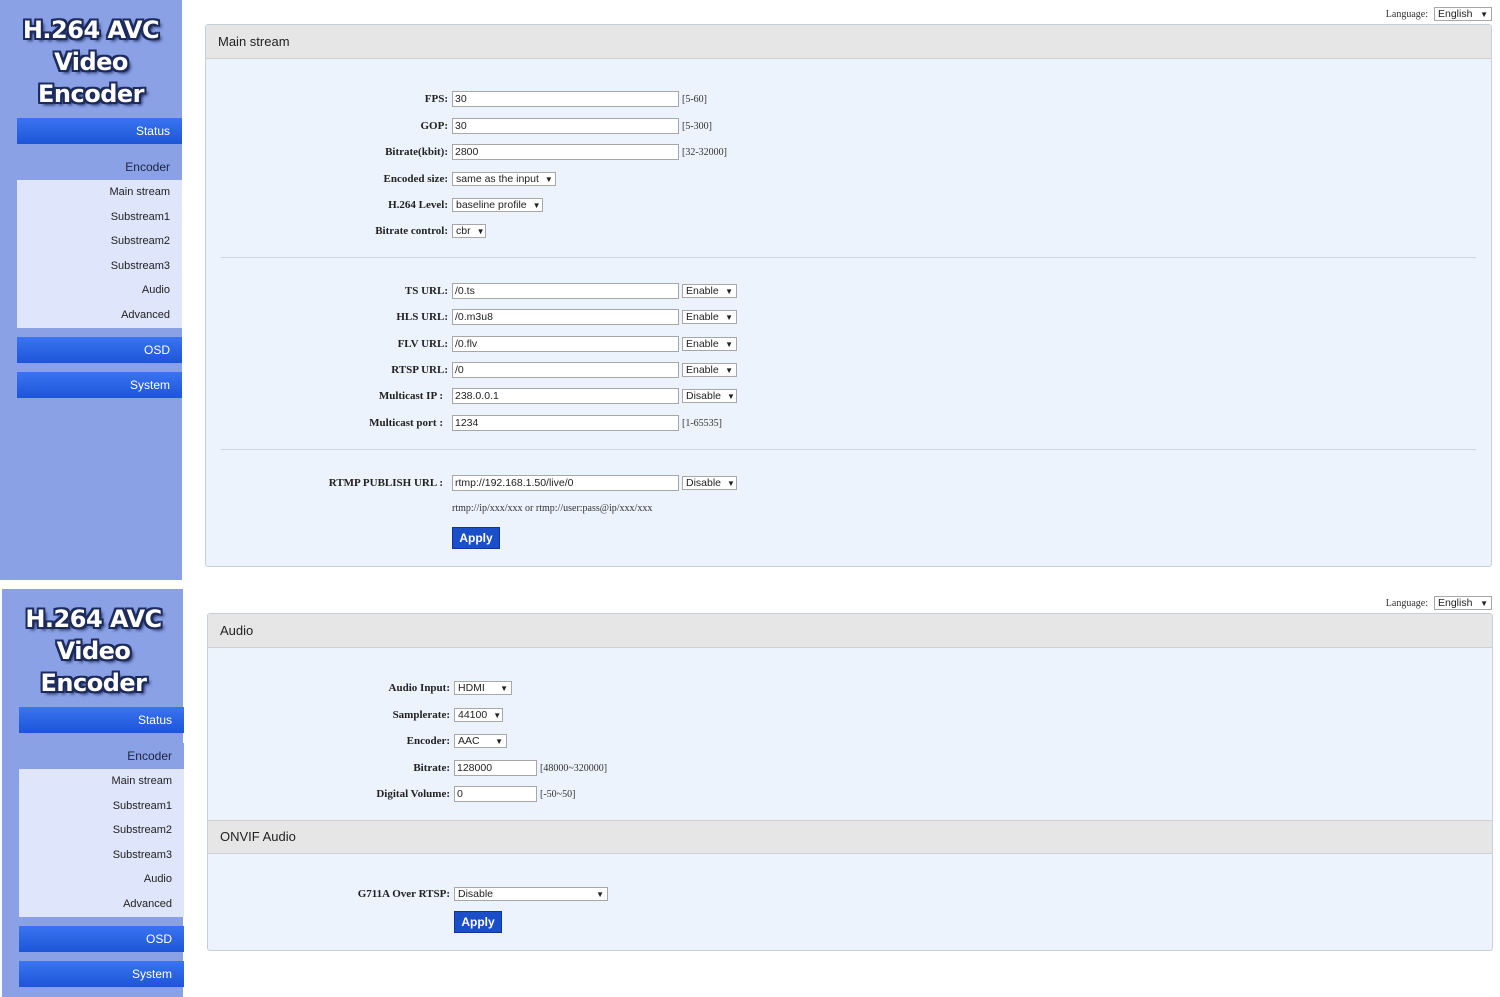 The height and width of the screenshot is (997, 1500). What do you see at coordinates (709, 396) in the screenshot?
I see `multicast-ip-state-select: Disable ▼` at bounding box center [709, 396].